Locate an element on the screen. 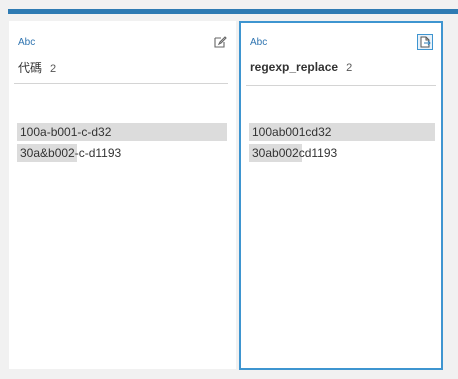  value-row: 30a&b002-c-d1193 is located at coordinates (122, 153).